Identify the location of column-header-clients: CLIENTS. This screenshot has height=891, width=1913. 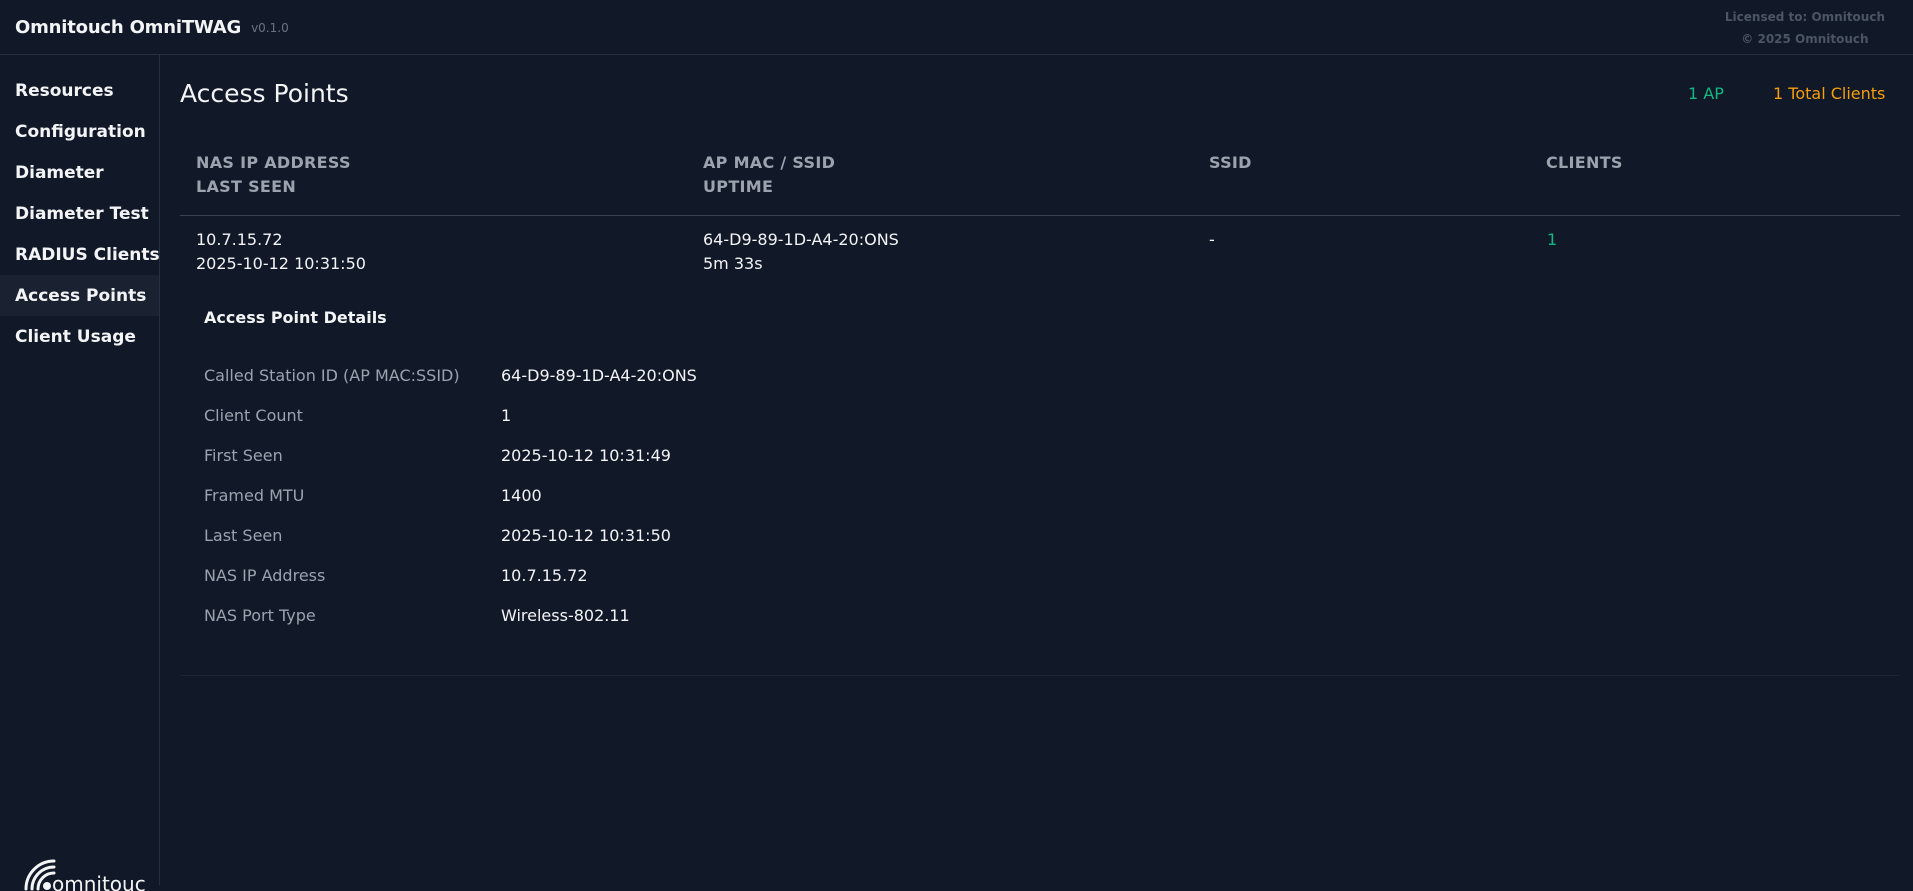
(1584, 163).